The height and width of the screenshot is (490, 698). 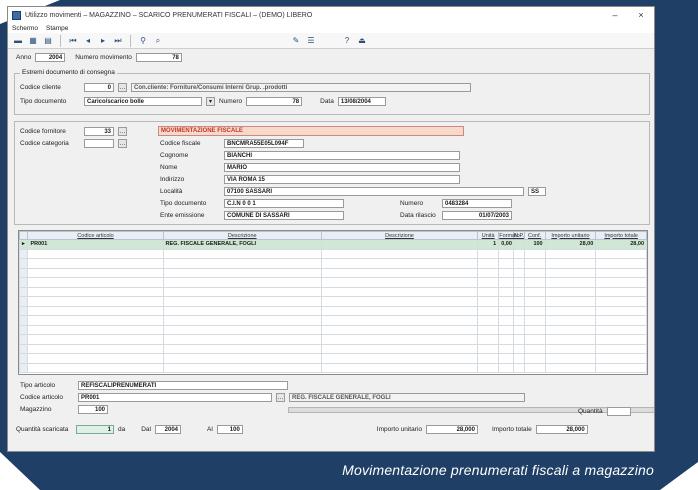 What do you see at coordinates (311, 41) in the screenshot?
I see `list-icon: ☰` at bounding box center [311, 41].